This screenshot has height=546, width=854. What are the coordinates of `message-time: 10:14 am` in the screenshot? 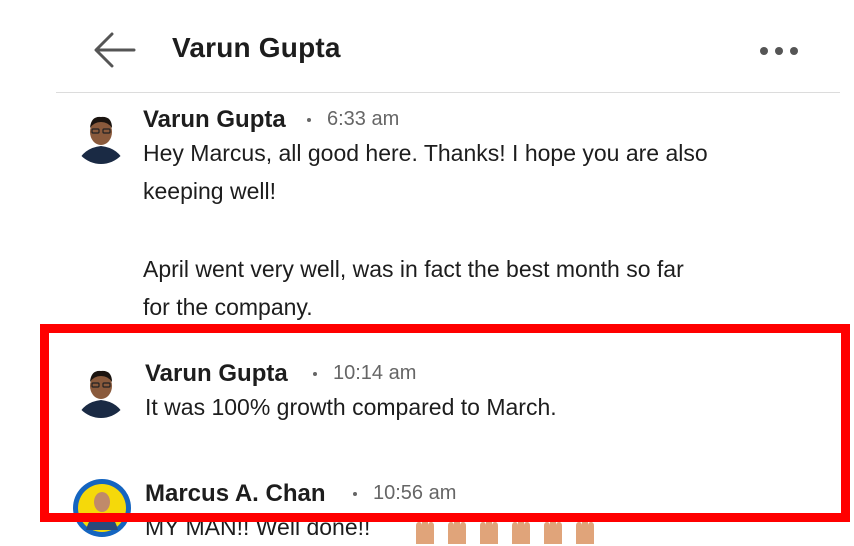 It's located at (375, 373).